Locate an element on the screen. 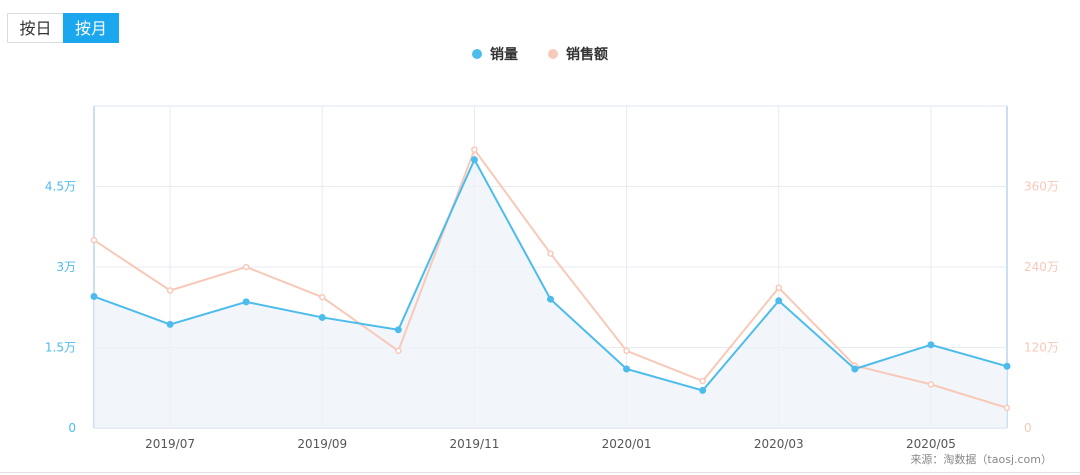 The image size is (1080, 475). right-axis-tick-label: 120万 is located at coordinates (1041, 348).